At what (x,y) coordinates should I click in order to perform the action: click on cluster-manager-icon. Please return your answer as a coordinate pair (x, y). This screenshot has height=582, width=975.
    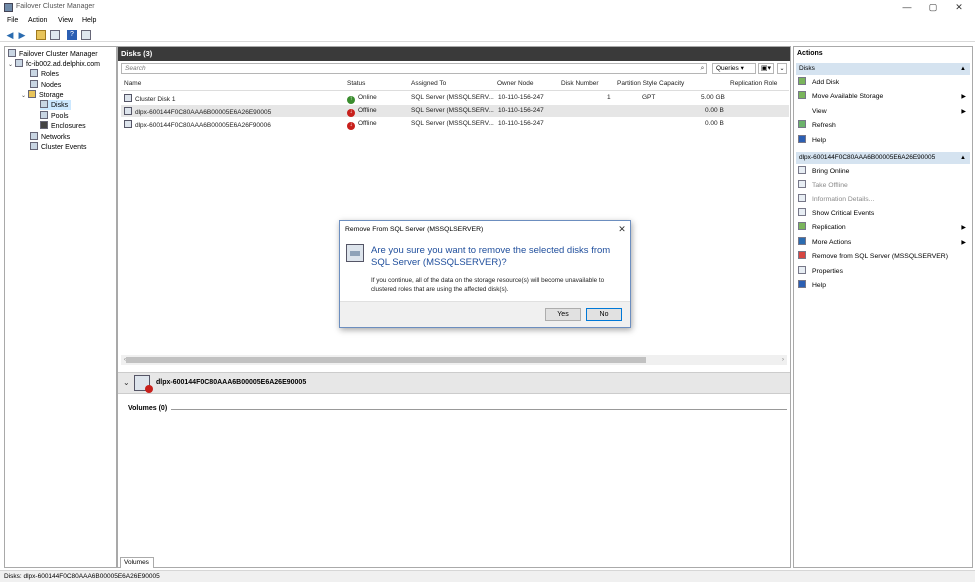
    Looking at the image, I should click on (12, 53).